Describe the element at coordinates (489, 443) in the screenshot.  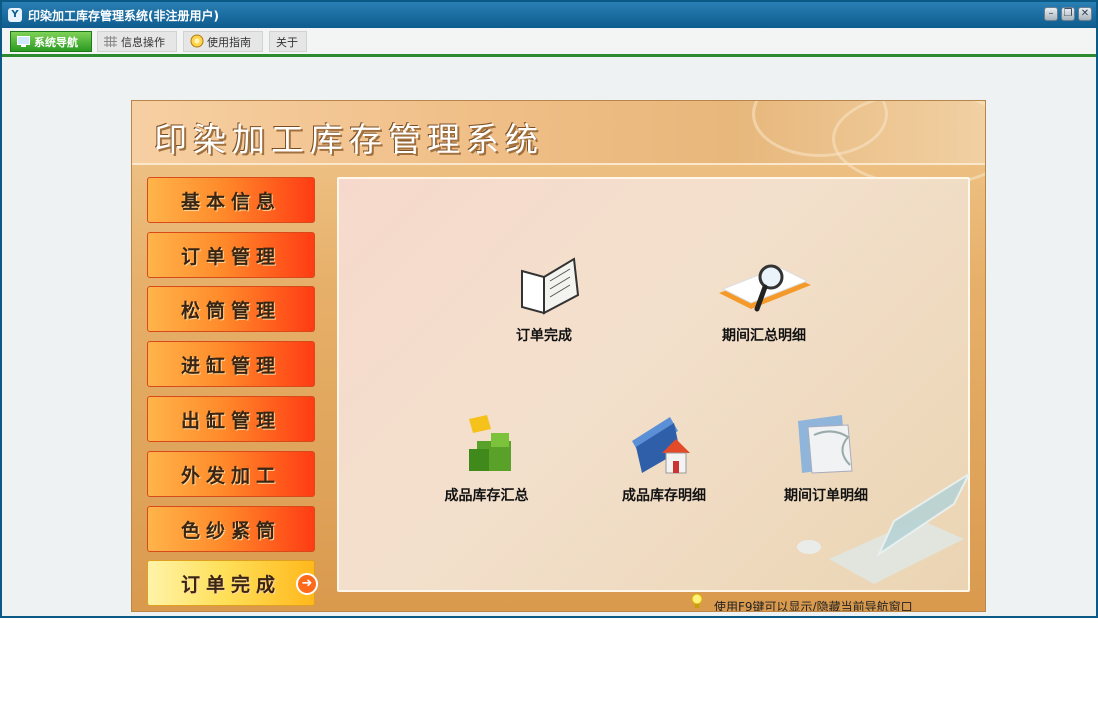
I see `green-cubes-icon` at that location.